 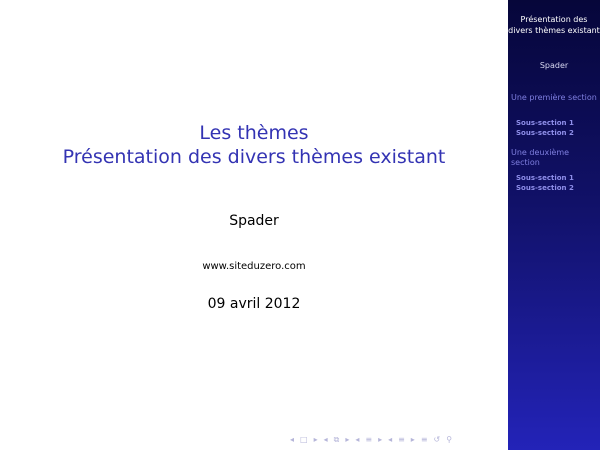 I want to click on navigation-bar: ◂ □ ▸ ◂ ⧉ ▸ ◂ ≡ ▸ ◂ ≡ ▸ ≡ ↺ ⚲, so click(x=371, y=440).